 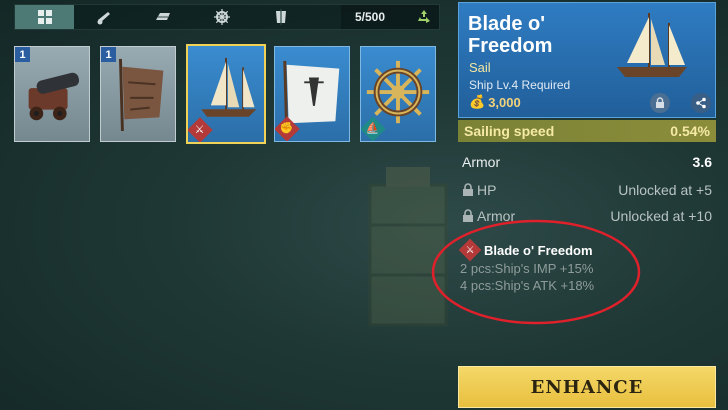 I want to click on sail-badge-icon: ⛵, so click(x=373, y=128).